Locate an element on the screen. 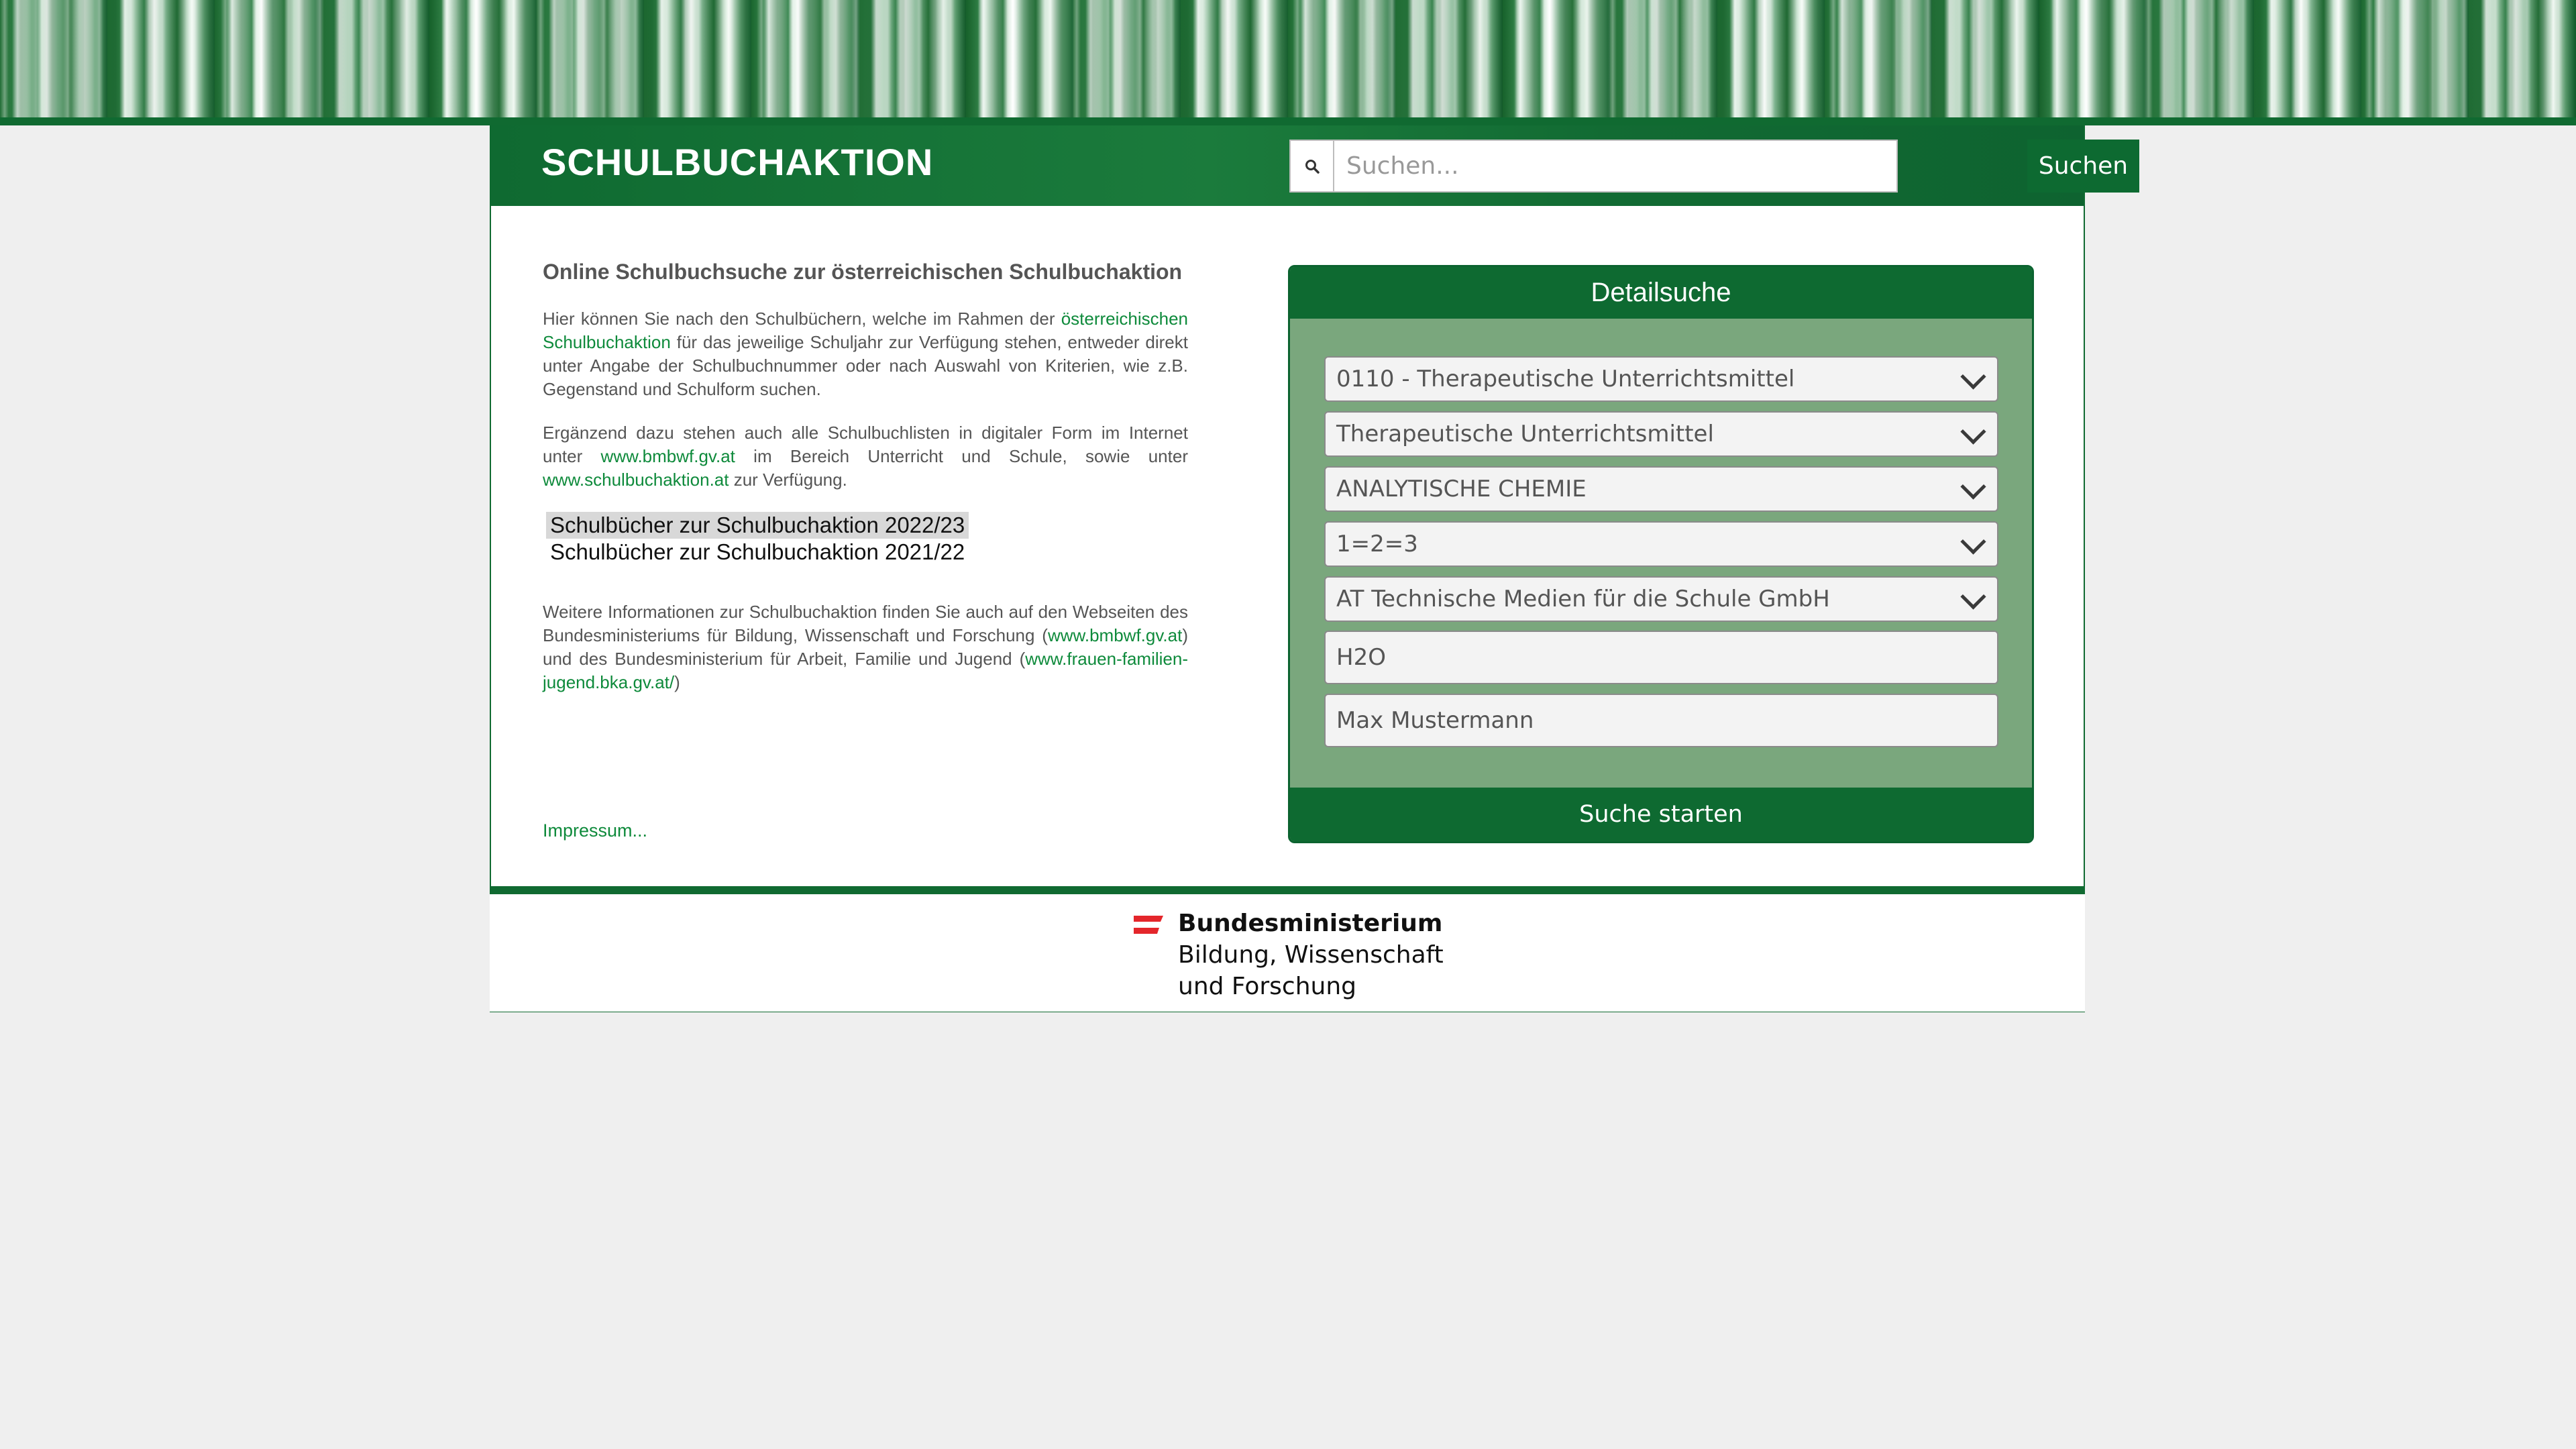  ministry-line-1: Bundesministerium is located at coordinates (1310, 923).